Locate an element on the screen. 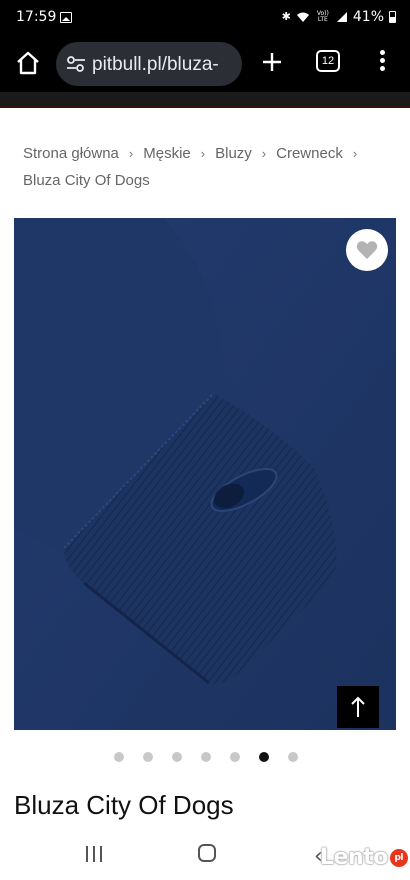 This screenshot has width=410, height=880. address-bar: pitbull.pl/bluza- is located at coordinates (149, 64).